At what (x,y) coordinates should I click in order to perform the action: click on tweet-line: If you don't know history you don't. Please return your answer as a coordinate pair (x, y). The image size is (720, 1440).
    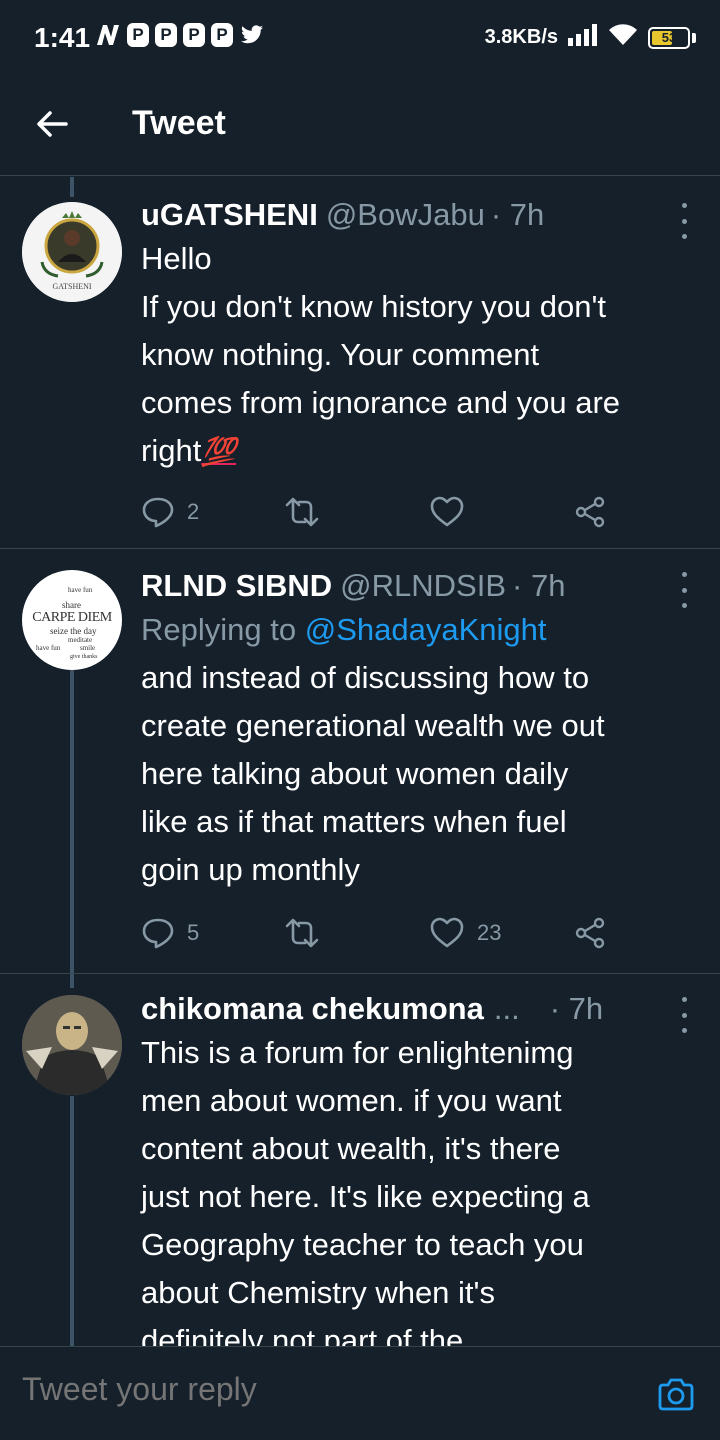
    Looking at the image, I should click on (374, 306).